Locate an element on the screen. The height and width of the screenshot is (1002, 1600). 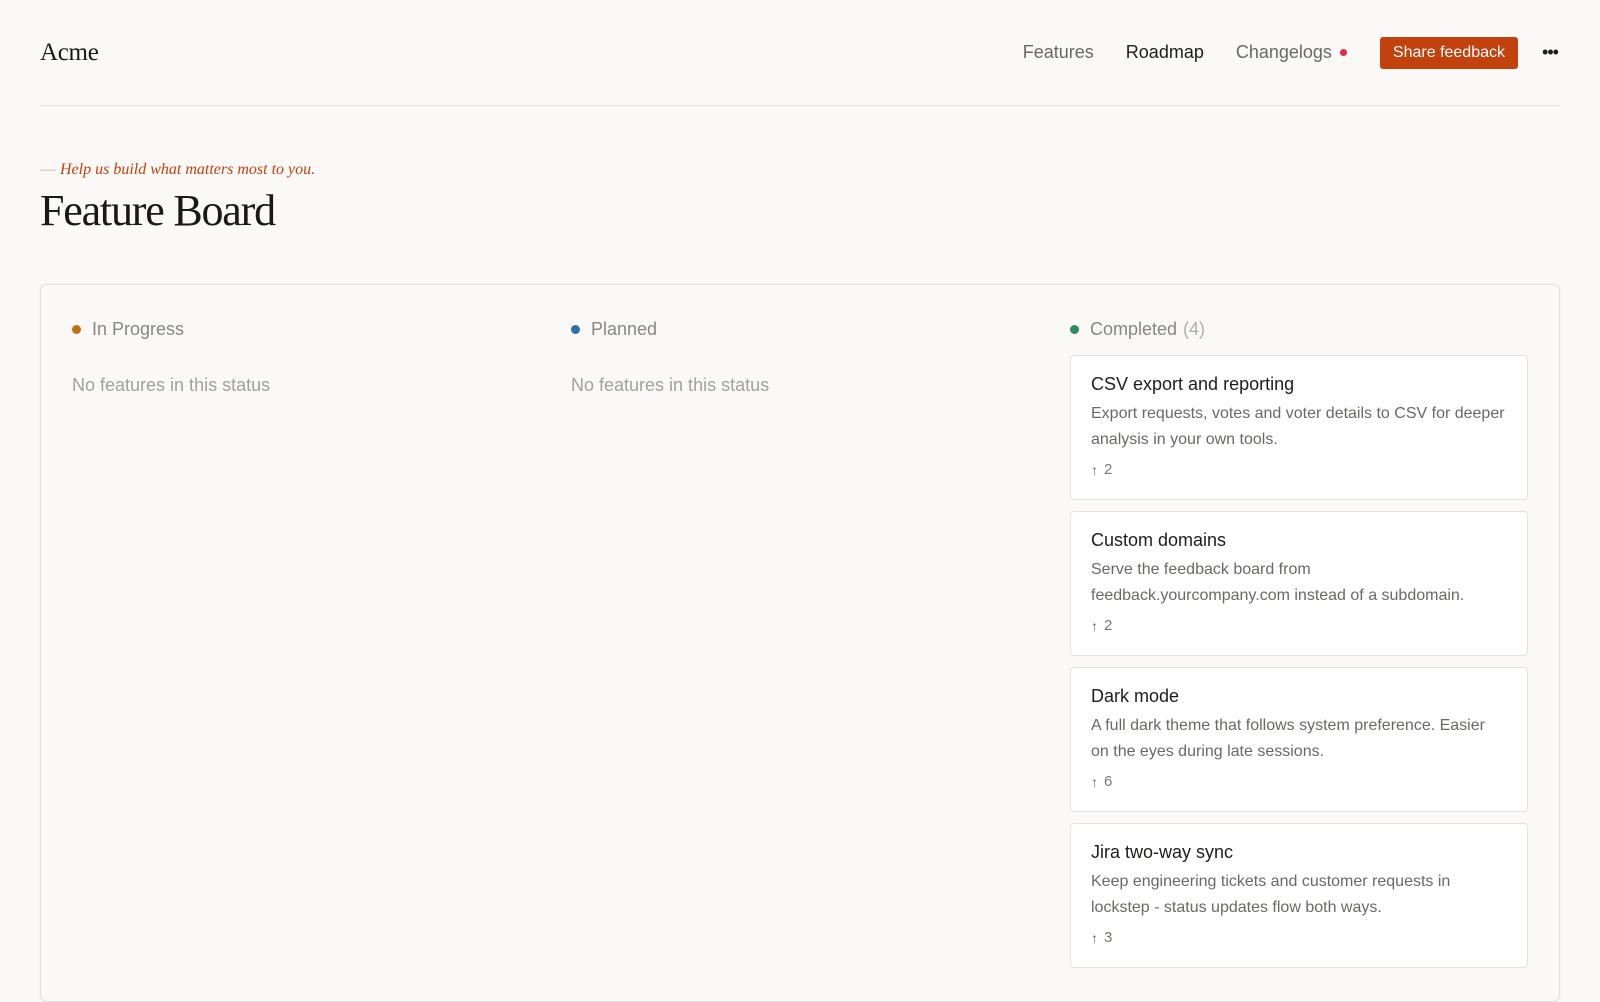
nav-features: Features is located at coordinates (1058, 52).